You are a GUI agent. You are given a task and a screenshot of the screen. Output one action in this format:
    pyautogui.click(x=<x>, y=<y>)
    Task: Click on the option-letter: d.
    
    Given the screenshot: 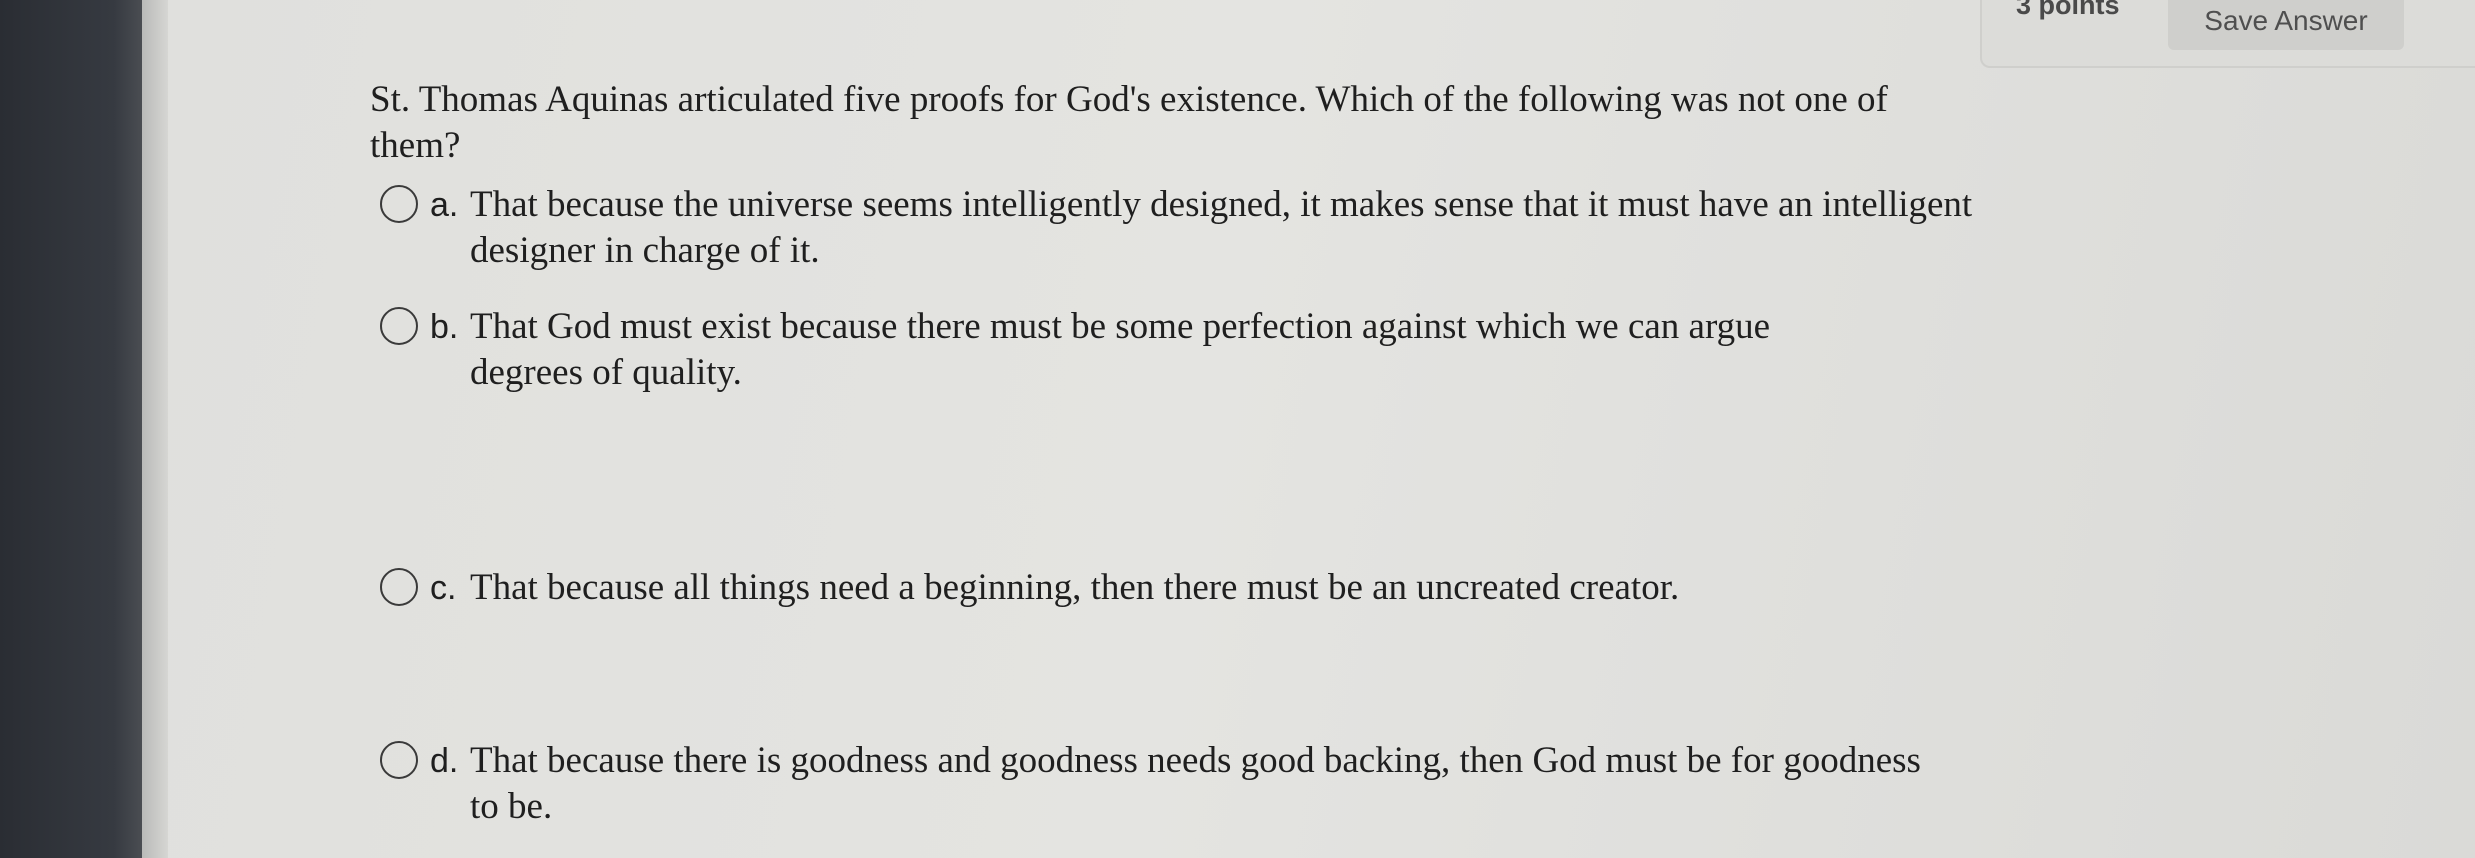 What is the action you would take?
    pyautogui.click(x=444, y=761)
    